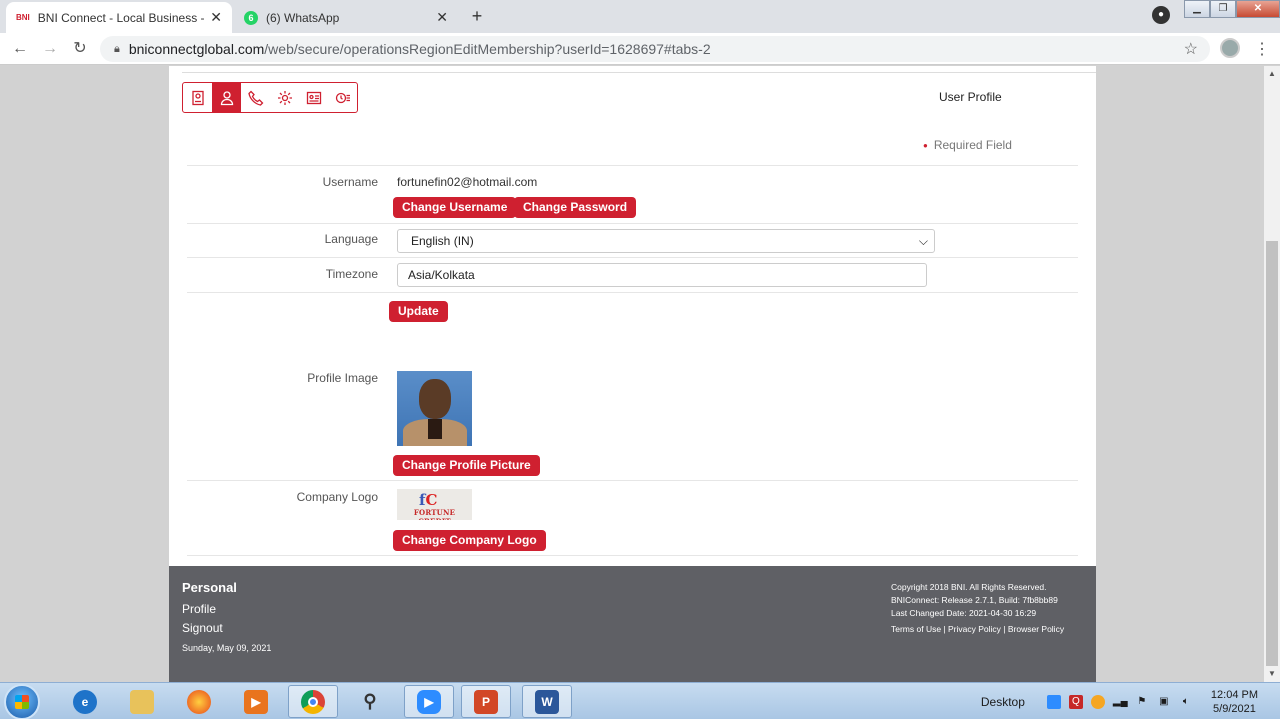 The image size is (1280, 719). Describe the element at coordinates (435, 399) in the screenshot. I see `photo-head` at that location.